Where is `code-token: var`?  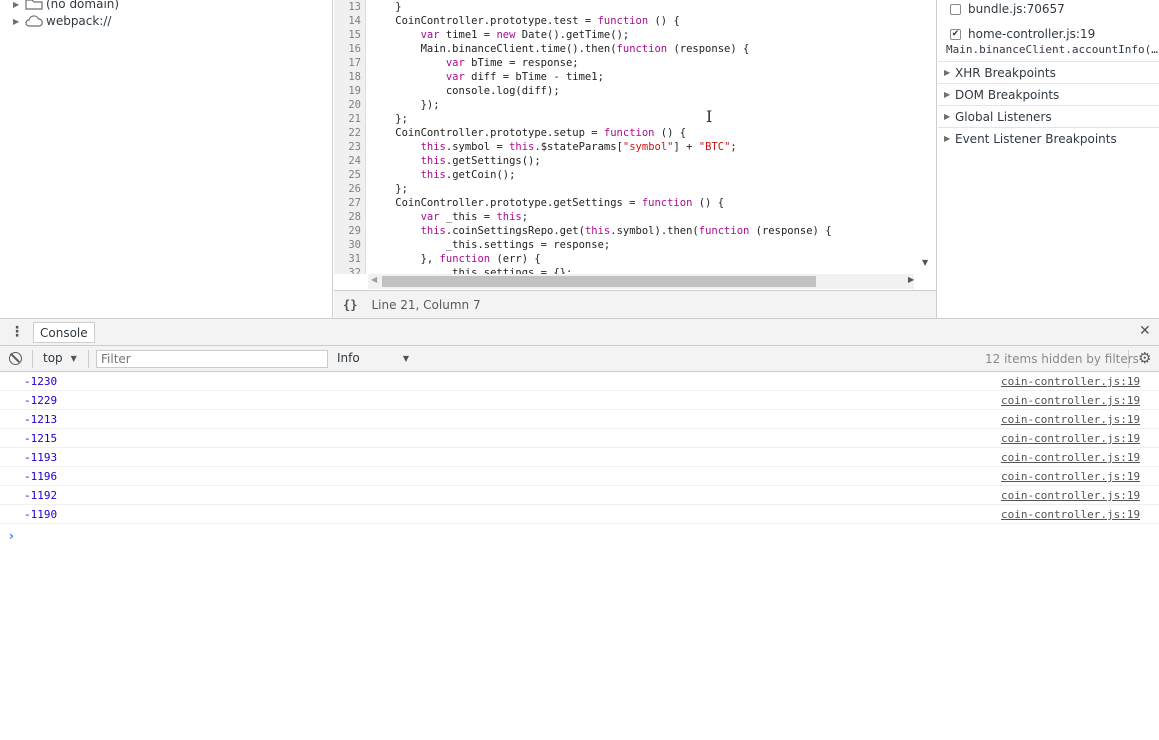
code-token: var is located at coordinates (430, 35).